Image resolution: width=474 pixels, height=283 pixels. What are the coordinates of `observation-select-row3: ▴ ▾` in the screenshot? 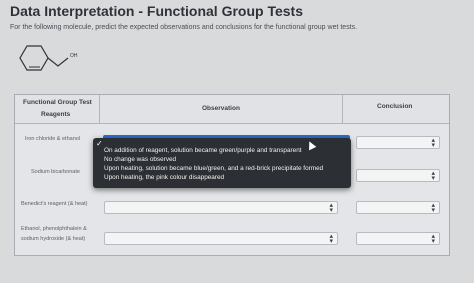 It's located at (221, 207).